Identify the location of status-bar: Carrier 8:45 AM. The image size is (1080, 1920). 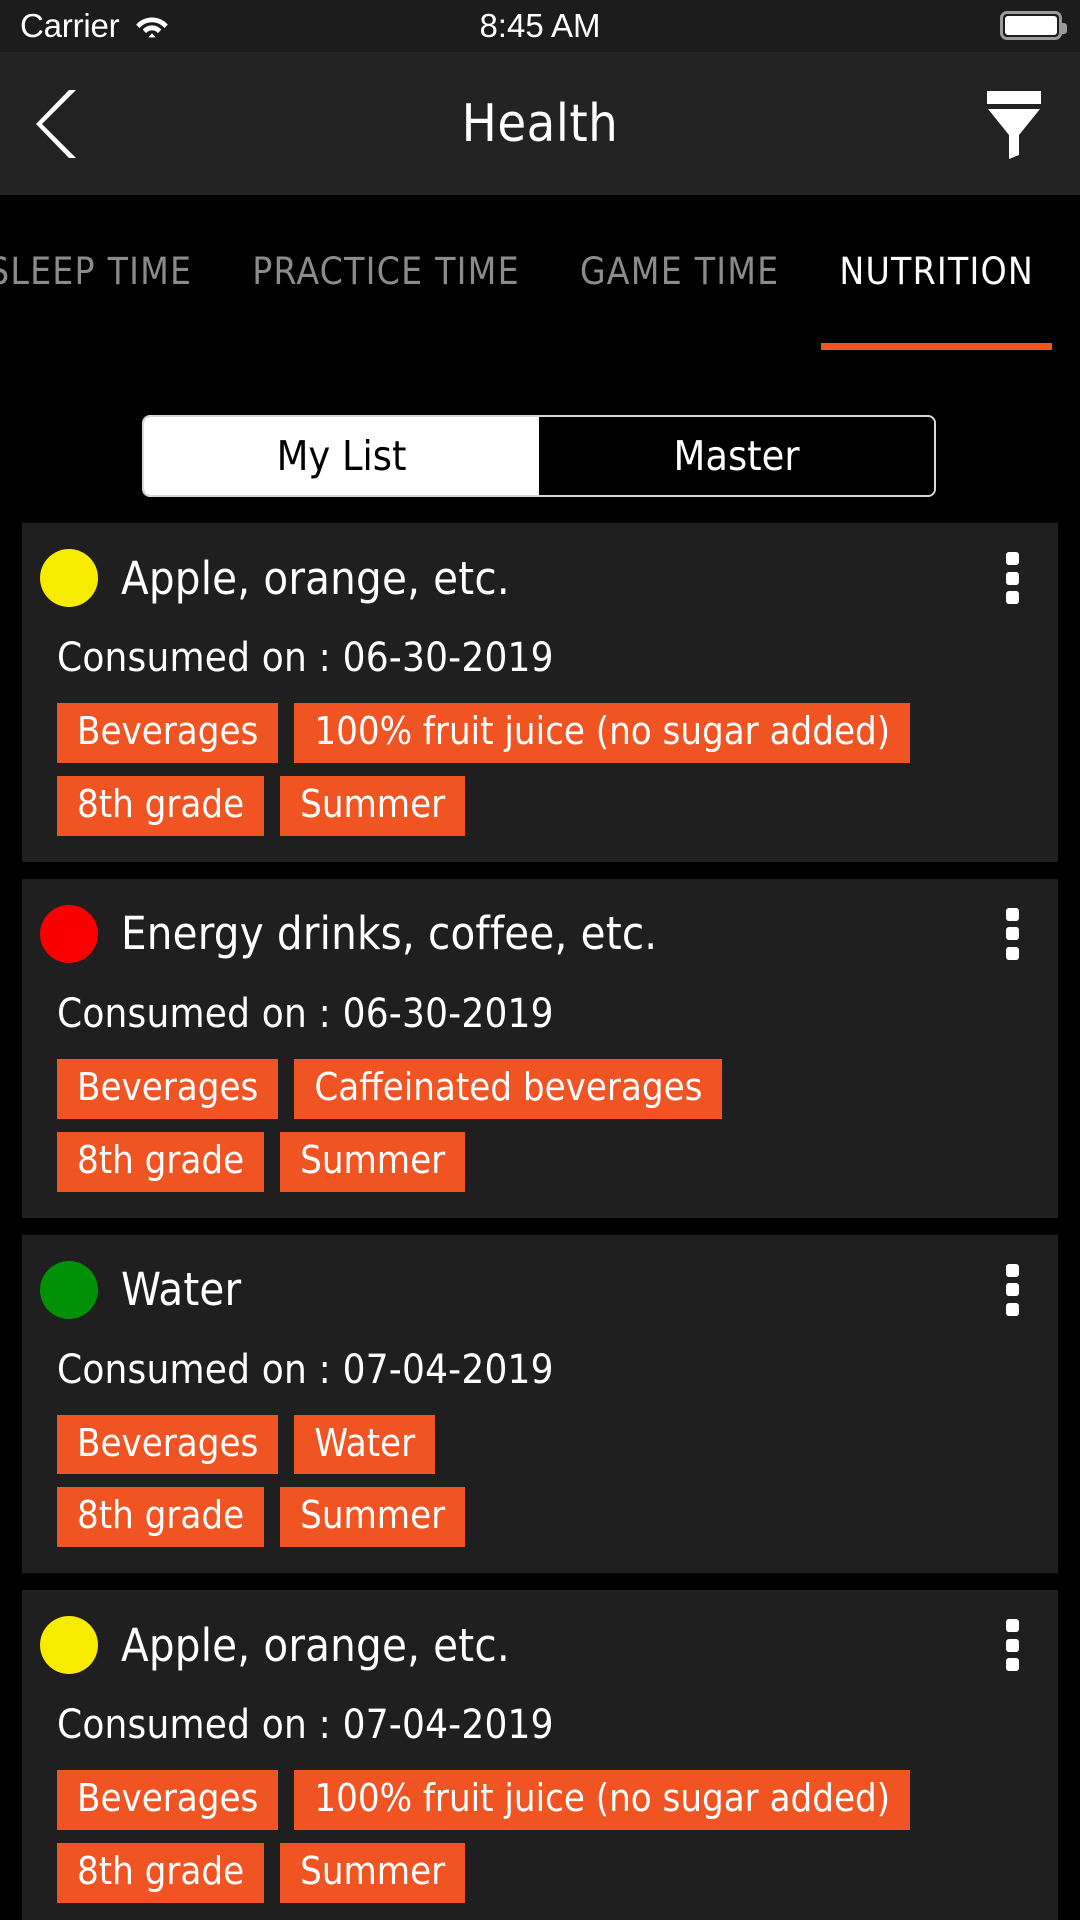
(540, 26).